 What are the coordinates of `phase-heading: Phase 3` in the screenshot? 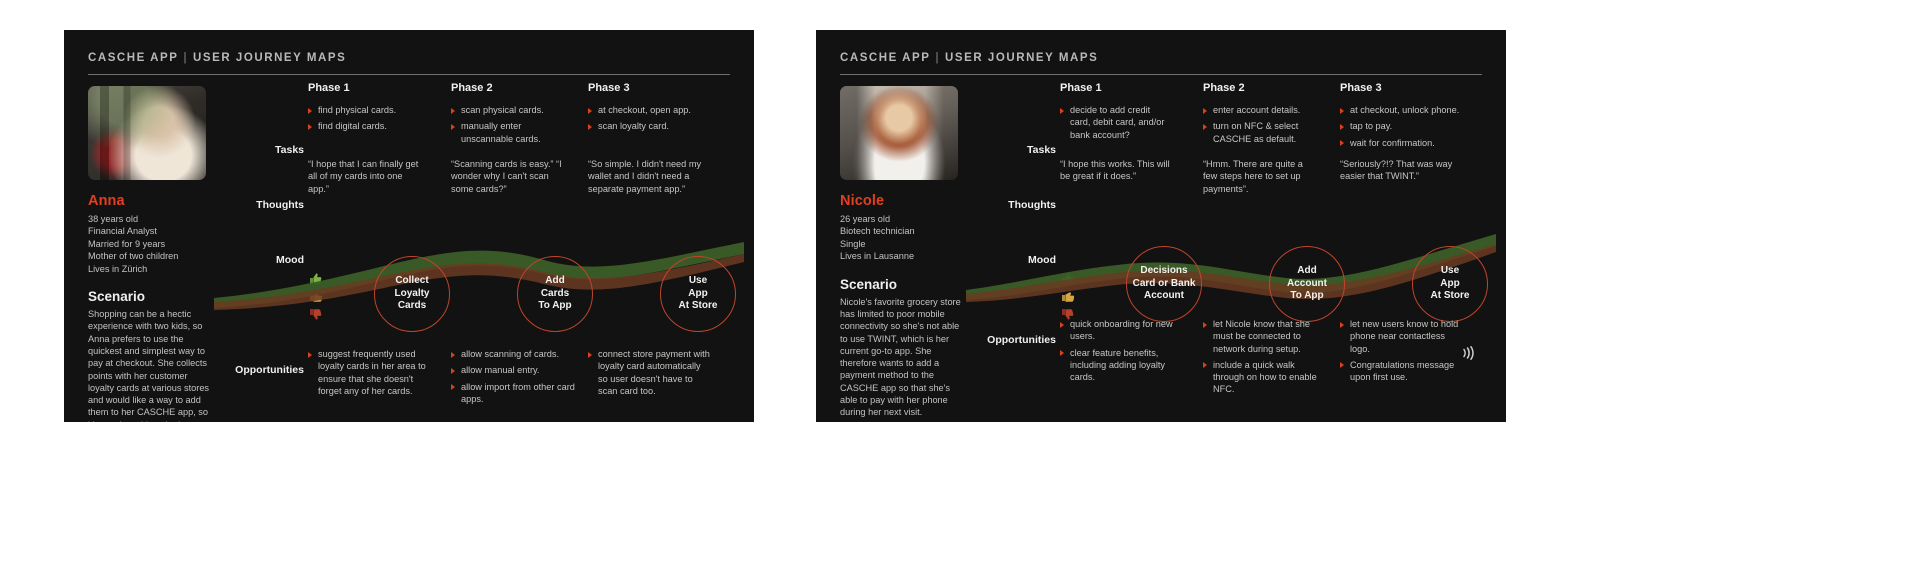 It's located at (1361, 88).